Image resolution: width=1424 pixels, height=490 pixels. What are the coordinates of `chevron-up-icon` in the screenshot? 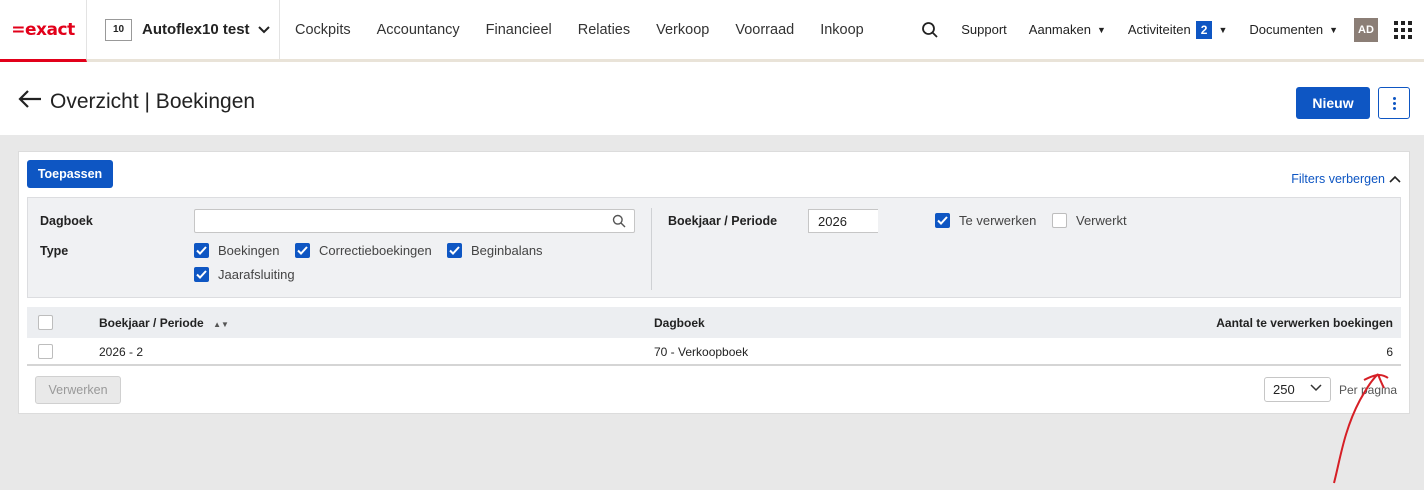 It's located at (1395, 179).